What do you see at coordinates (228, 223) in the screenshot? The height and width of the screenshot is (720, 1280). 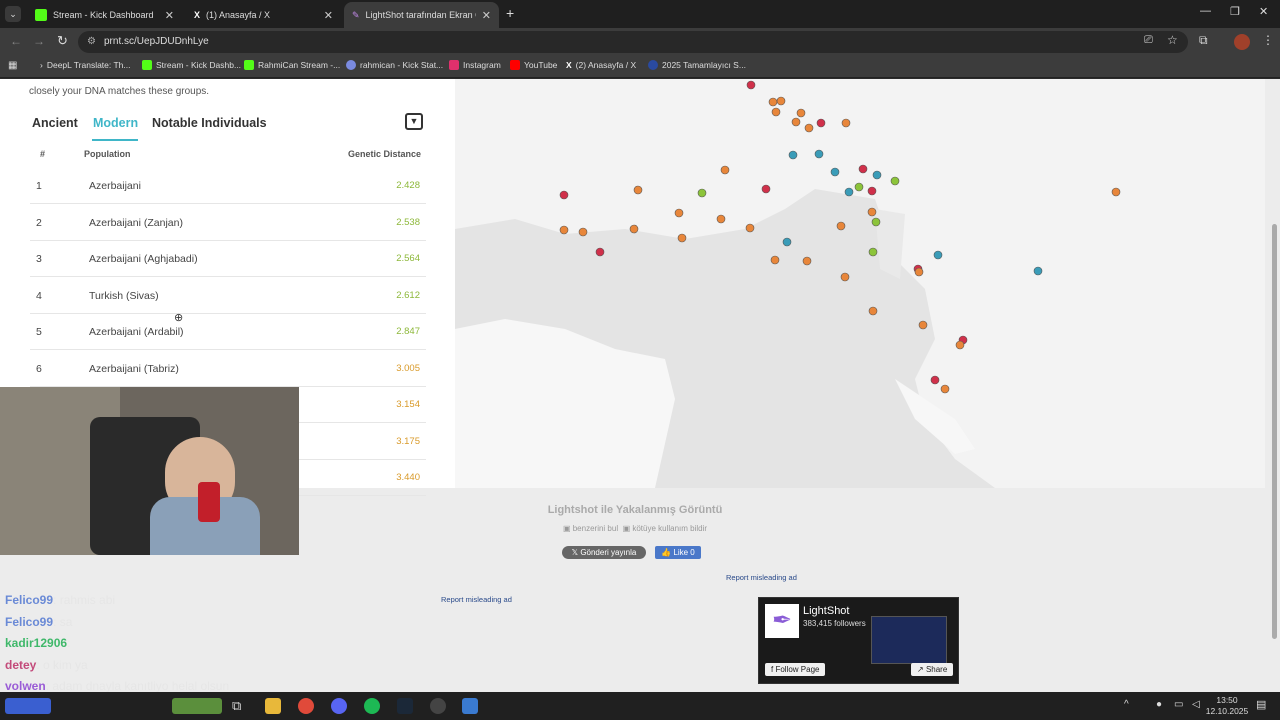 I see `table-row: 2 Azerbaijani (Zanjan) 2.538` at bounding box center [228, 223].